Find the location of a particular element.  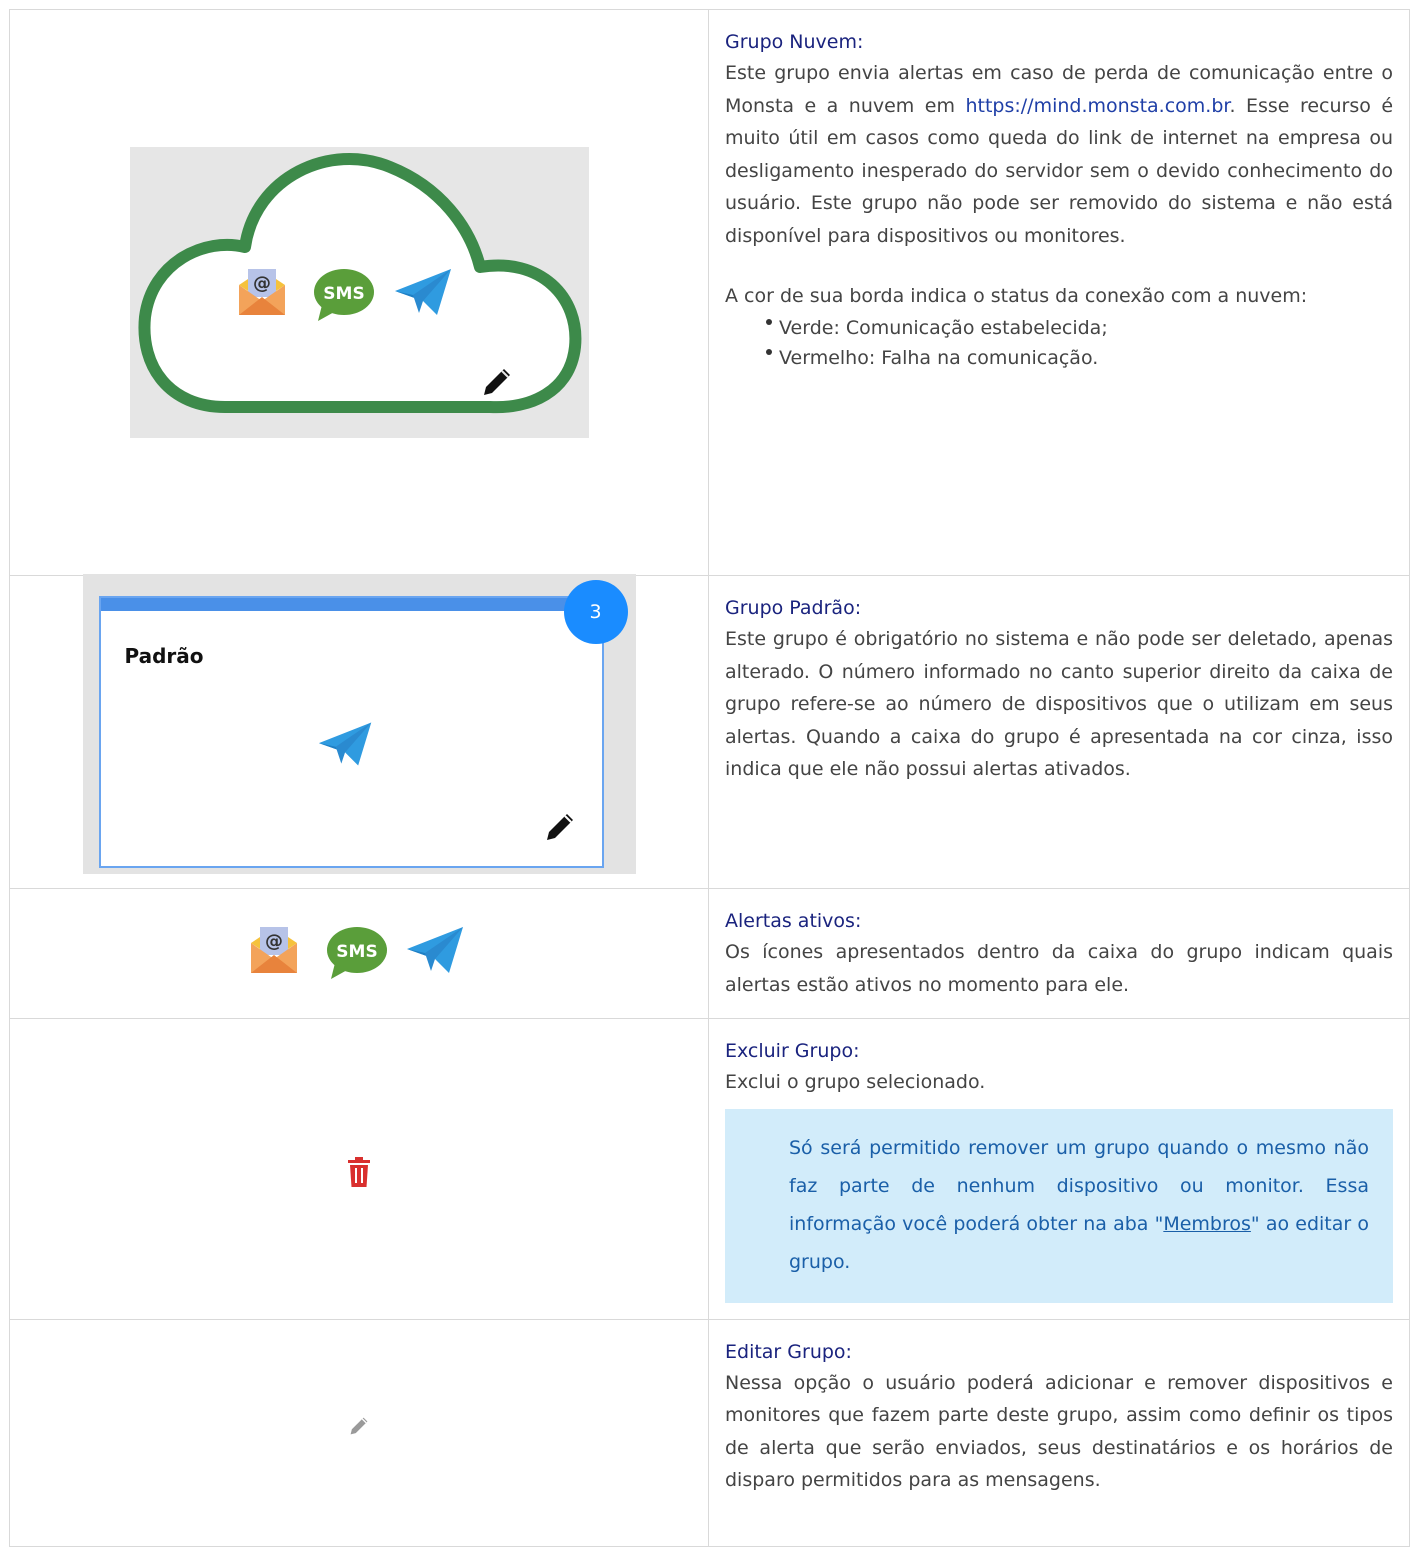

heading-editar-grupo: Editar Grupo: is located at coordinates (788, 1351).